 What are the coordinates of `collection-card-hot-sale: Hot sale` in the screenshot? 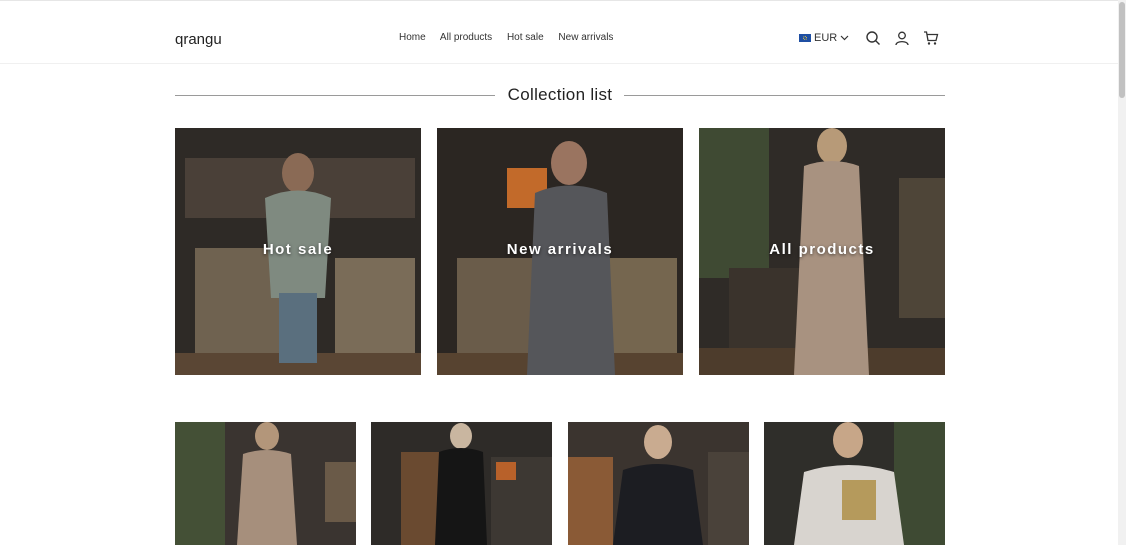 It's located at (298, 251).